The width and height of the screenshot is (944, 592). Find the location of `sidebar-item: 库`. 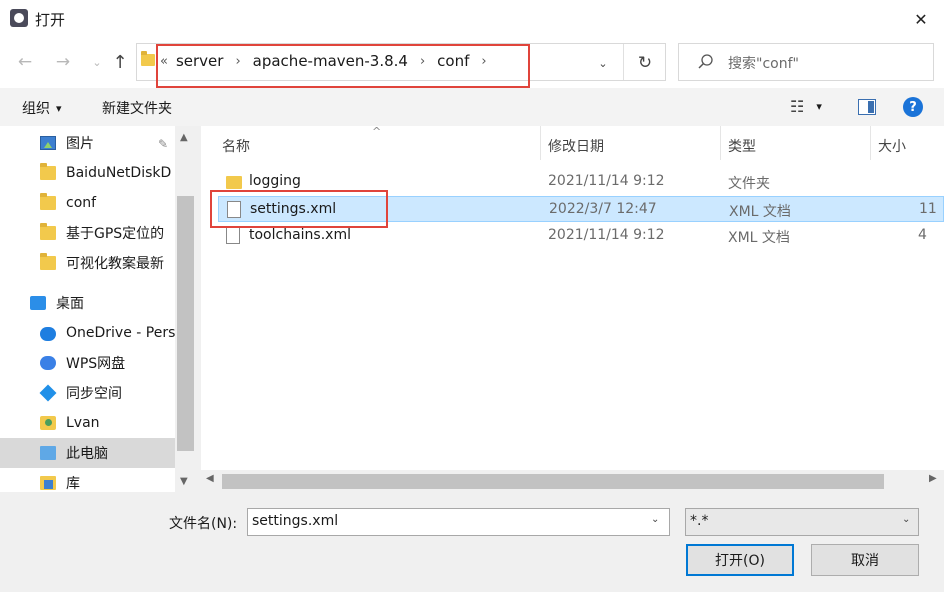

sidebar-item: 库 is located at coordinates (87, 483).